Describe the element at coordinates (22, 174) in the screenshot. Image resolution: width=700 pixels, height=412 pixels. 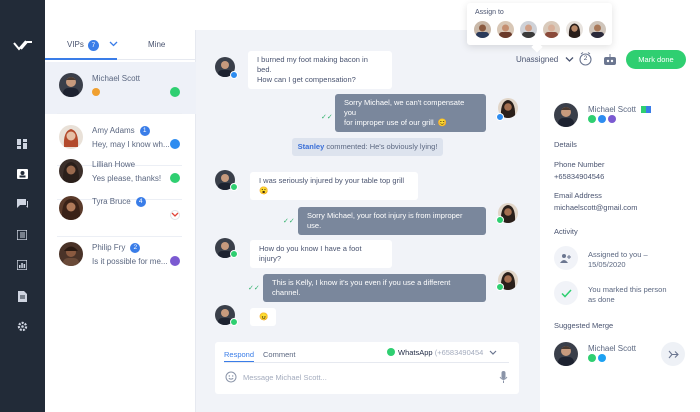
I see `contacts-icon` at that location.